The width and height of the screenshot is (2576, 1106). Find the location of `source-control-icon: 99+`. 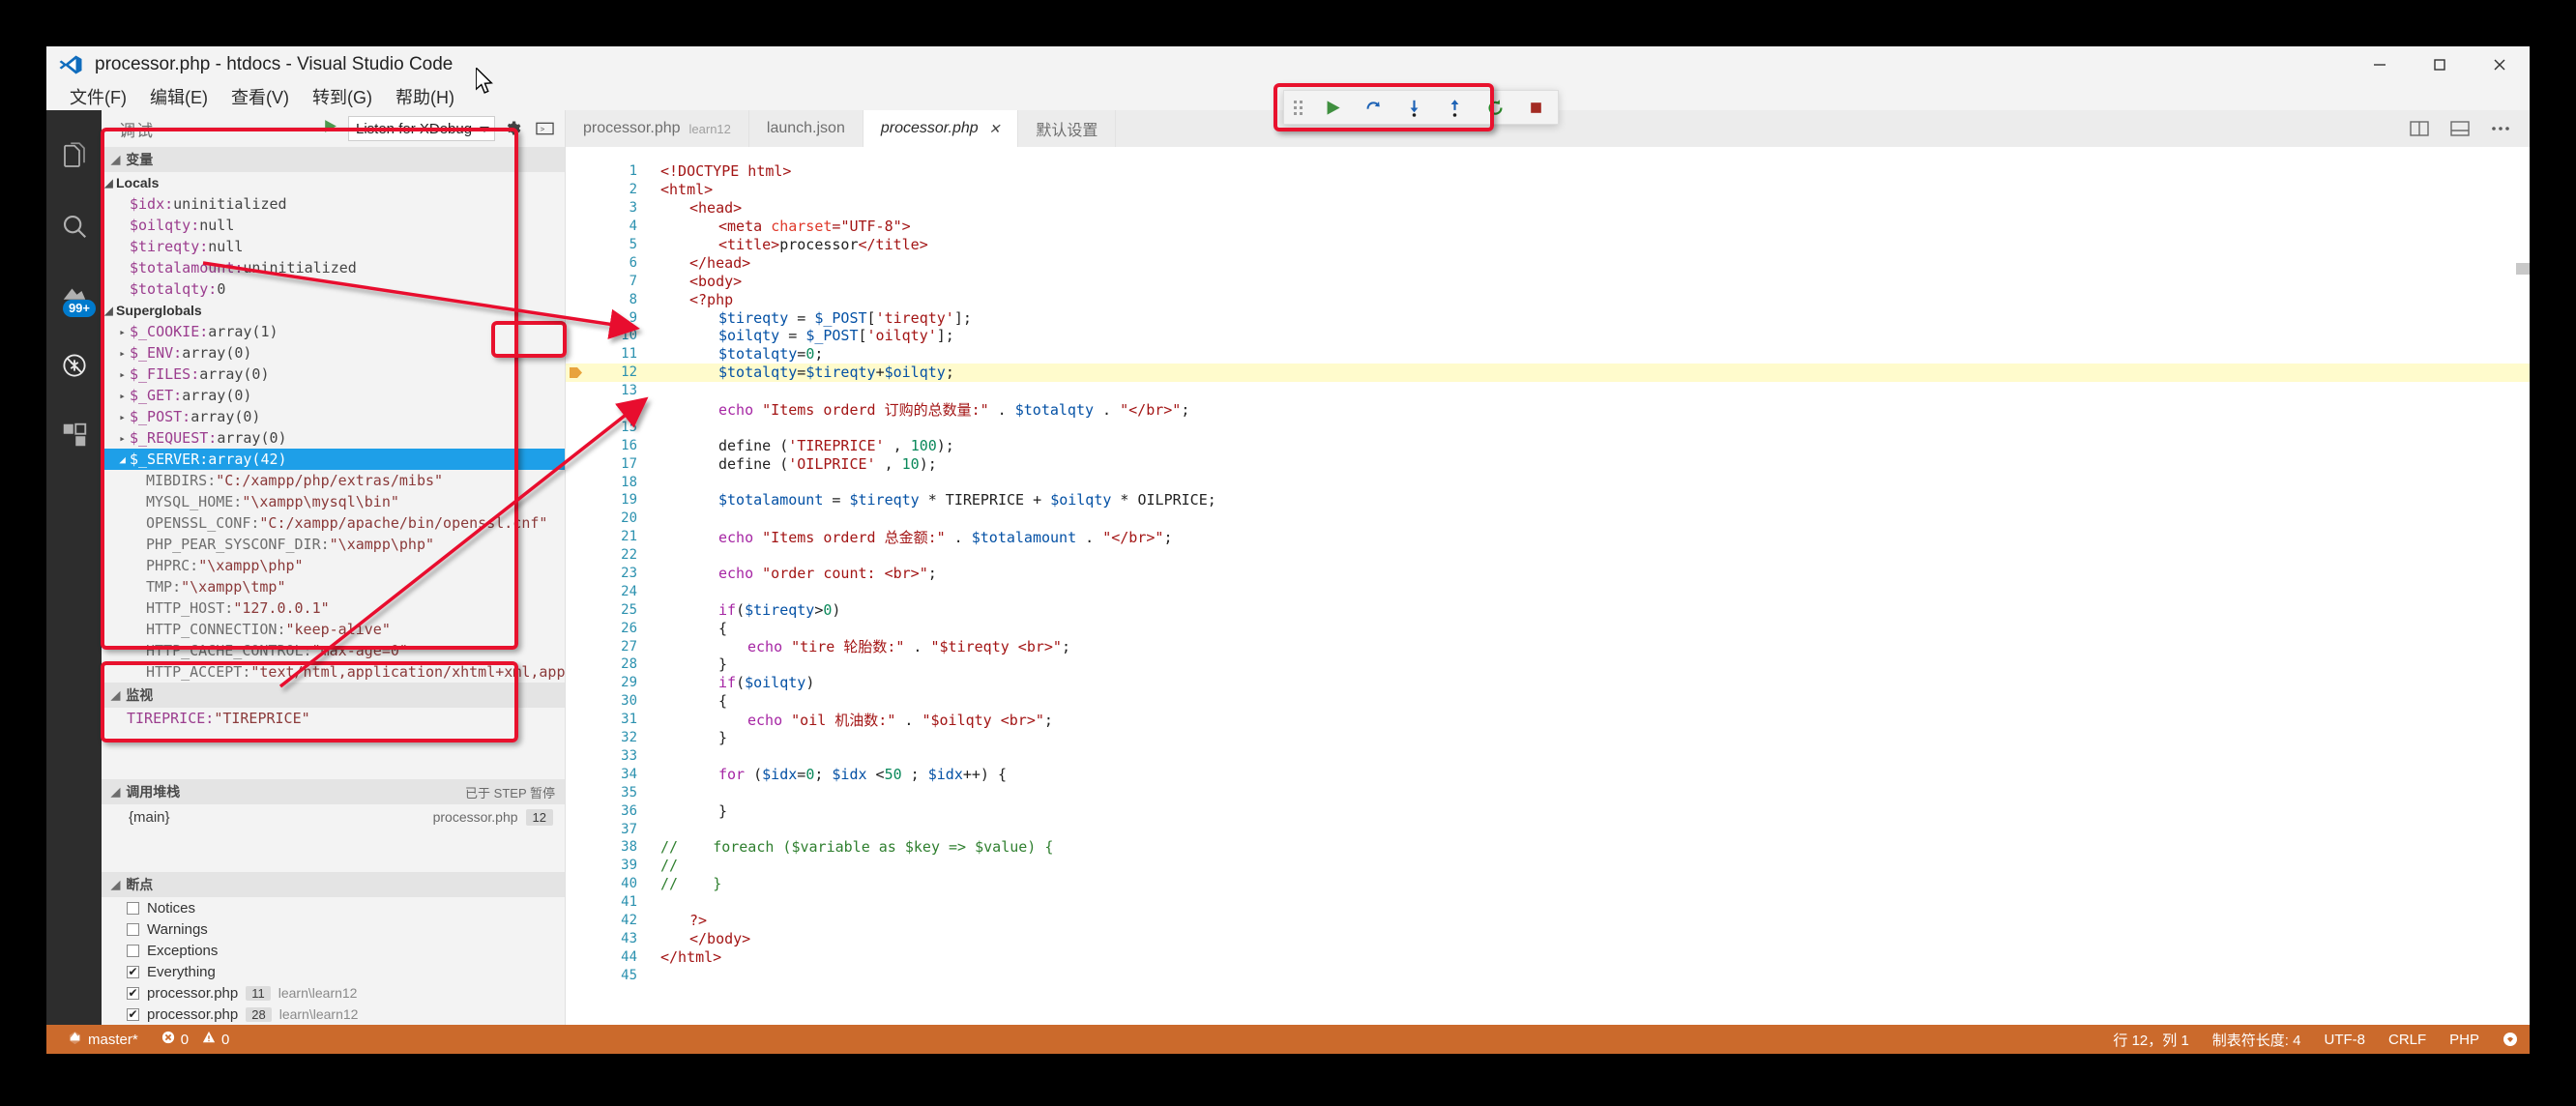

source-control-icon: 99+ is located at coordinates (74, 296).